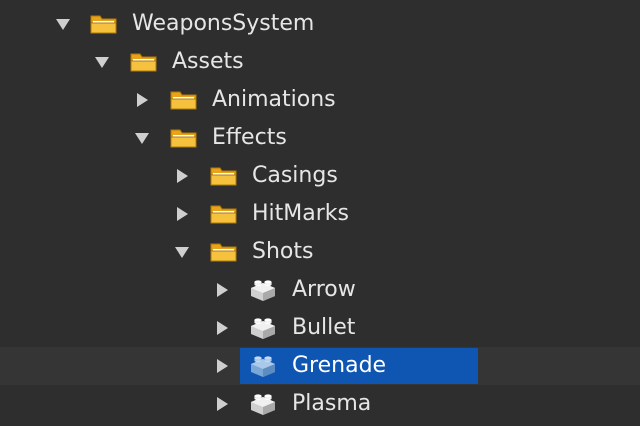  What do you see at coordinates (320, 138) in the screenshot?
I see `tree-row-effects: Effects` at bounding box center [320, 138].